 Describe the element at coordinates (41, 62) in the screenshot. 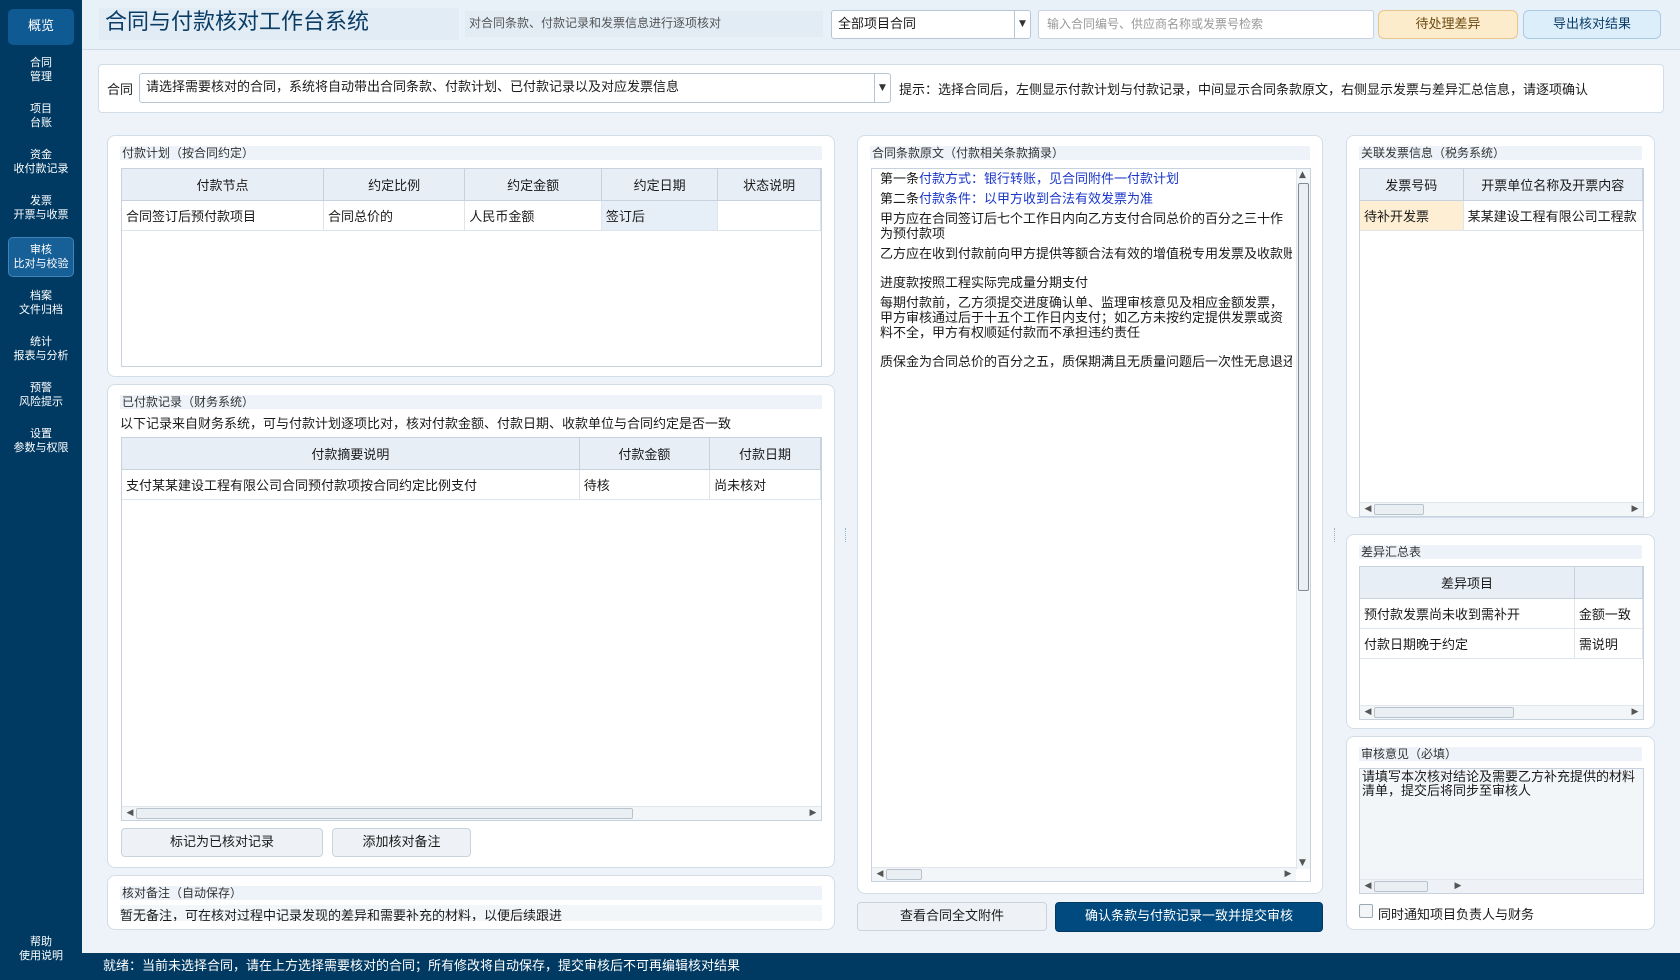

I see `sidebar-item-label: 合同` at that location.